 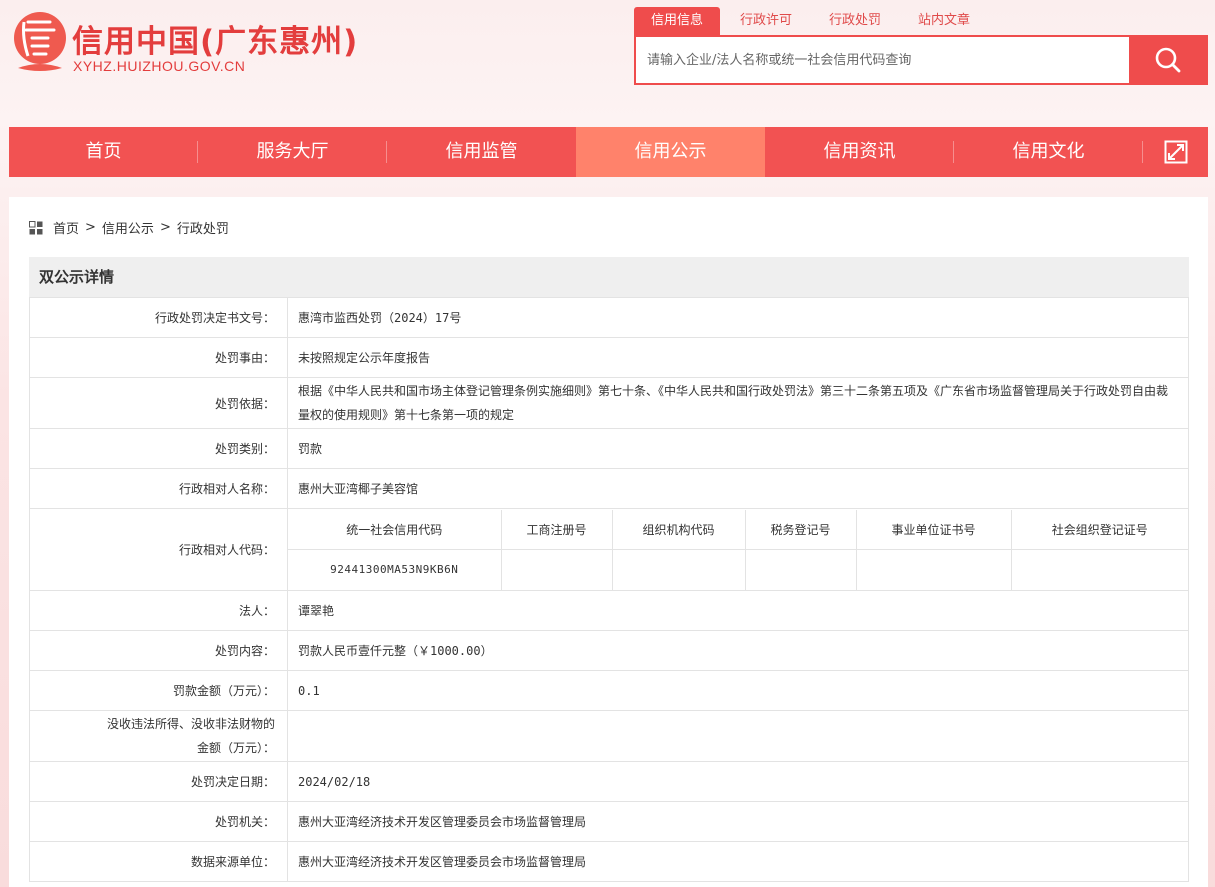 I want to click on row-label: 处罚决定日期：, so click(x=158, y=781).